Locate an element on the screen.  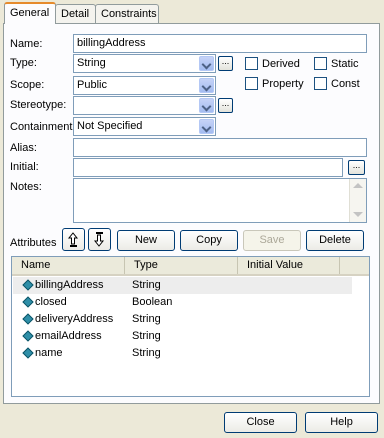
scope-value: Public is located at coordinates (92, 85).